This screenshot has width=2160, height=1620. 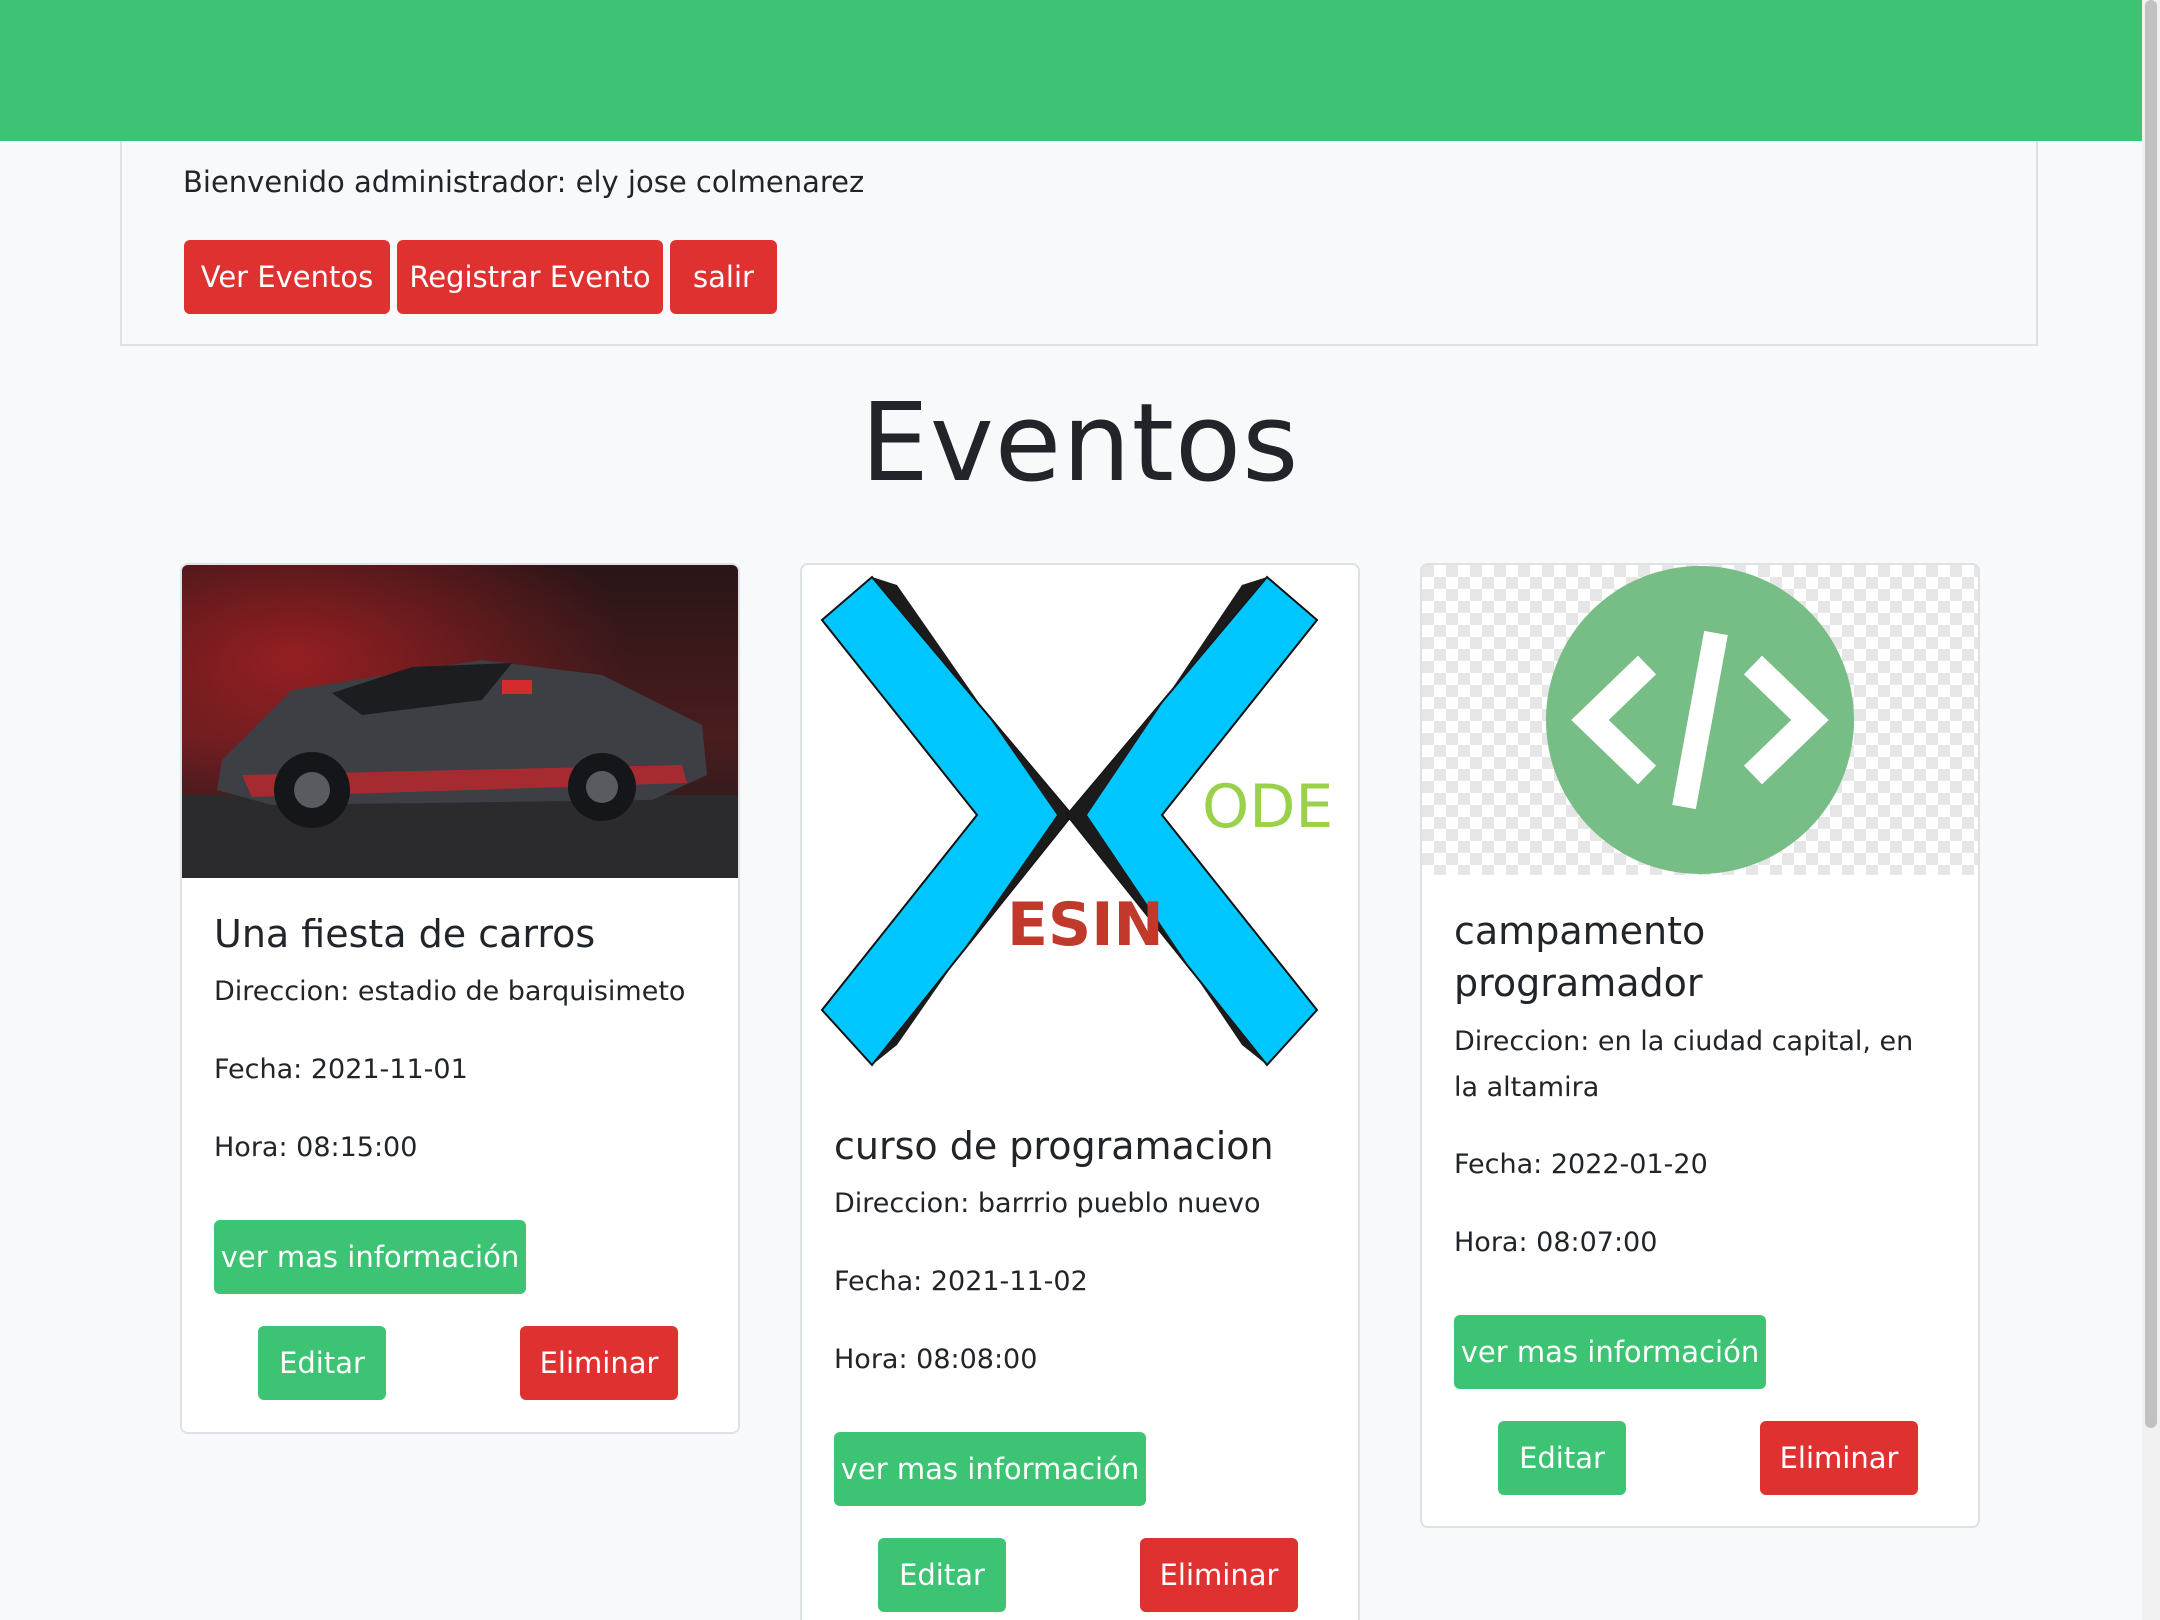 What do you see at coordinates (1267, 807) in the screenshot?
I see `logo-text-top: ODE` at bounding box center [1267, 807].